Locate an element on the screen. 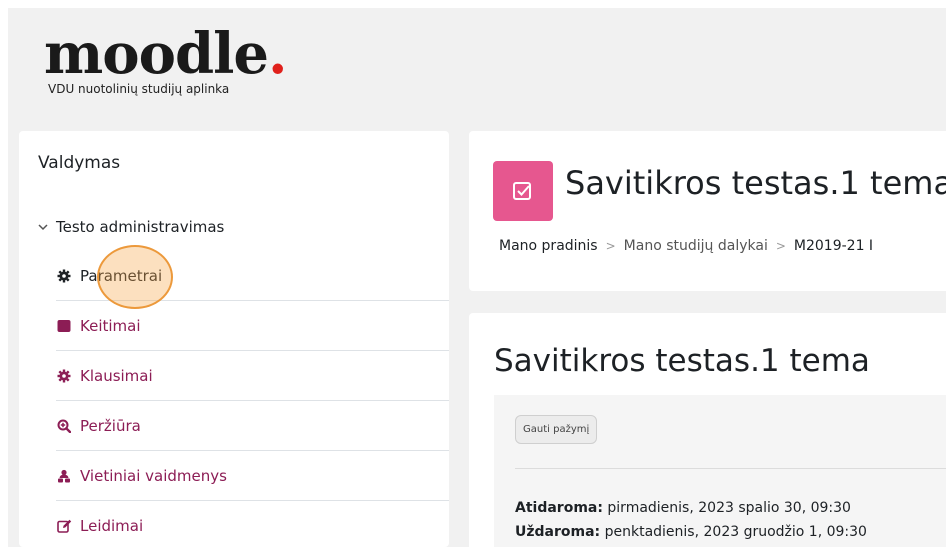 Image resolution: width=946 pixels, height=551 pixels. activity-title: Savitikros testas.1 tema is located at coordinates (682, 361).